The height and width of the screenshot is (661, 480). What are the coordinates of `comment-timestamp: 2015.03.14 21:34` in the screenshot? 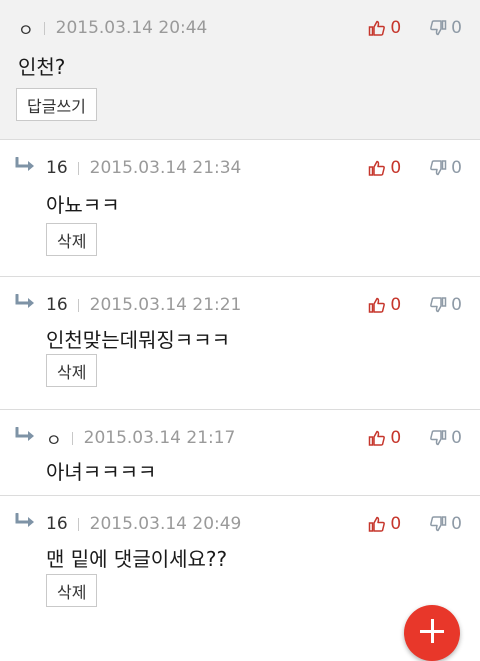 It's located at (165, 168).